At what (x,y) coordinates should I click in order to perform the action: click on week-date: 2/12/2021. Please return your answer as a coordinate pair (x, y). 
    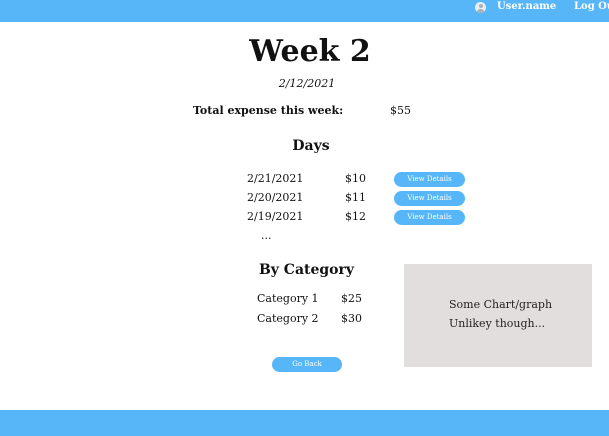
    Looking at the image, I should click on (307, 83).